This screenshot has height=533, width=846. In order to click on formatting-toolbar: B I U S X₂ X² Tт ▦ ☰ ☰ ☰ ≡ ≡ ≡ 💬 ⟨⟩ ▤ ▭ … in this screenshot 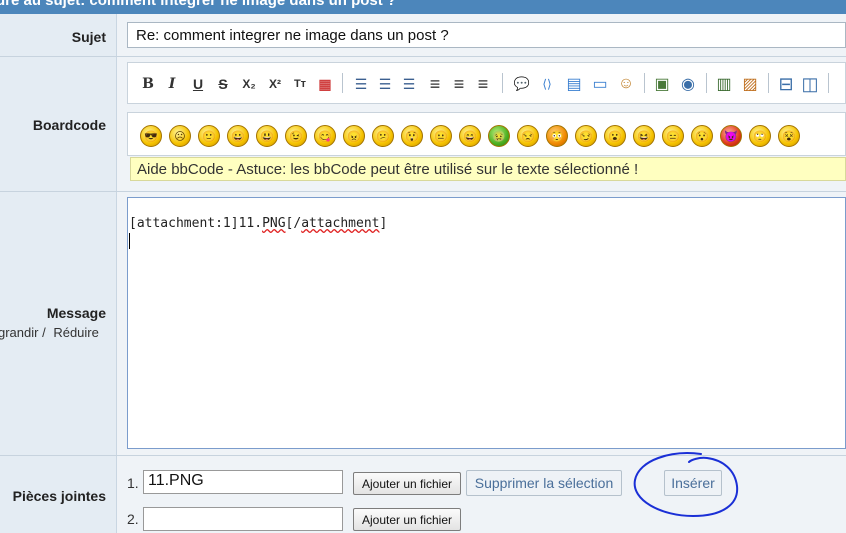, I will do `click(486, 83)`.